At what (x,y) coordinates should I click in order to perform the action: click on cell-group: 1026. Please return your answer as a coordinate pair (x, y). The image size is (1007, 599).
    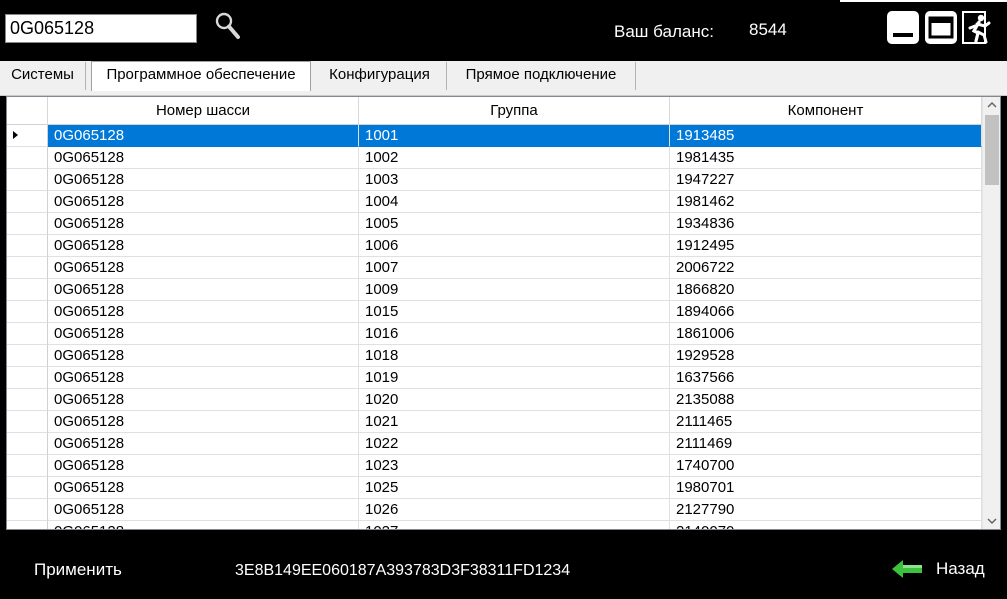
    Looking at the image, I should click on (514, 510).